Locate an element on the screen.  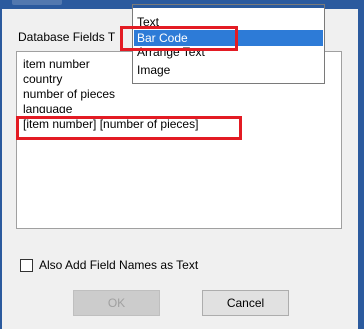
window-border-right is located at coordinates (361, 169).